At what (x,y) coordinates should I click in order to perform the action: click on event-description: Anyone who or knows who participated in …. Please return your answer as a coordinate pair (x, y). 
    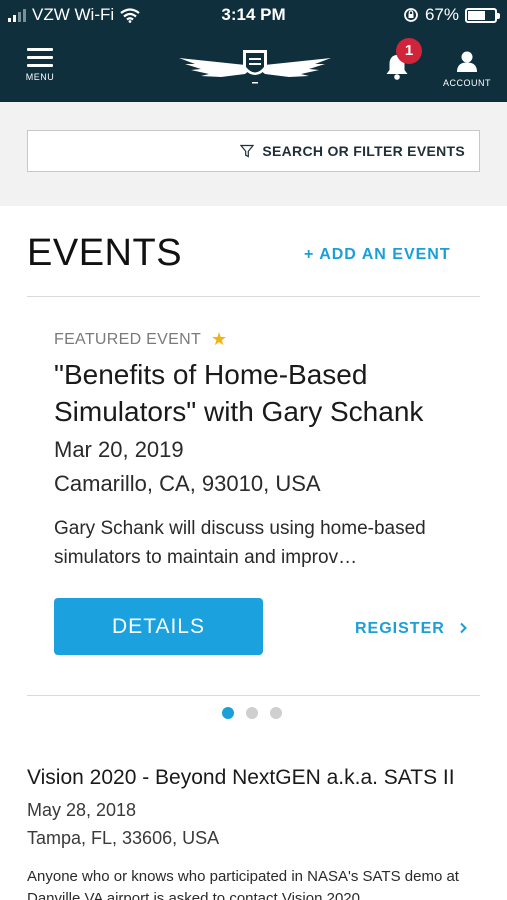
    Looking at the image, I should click on (243, 884).